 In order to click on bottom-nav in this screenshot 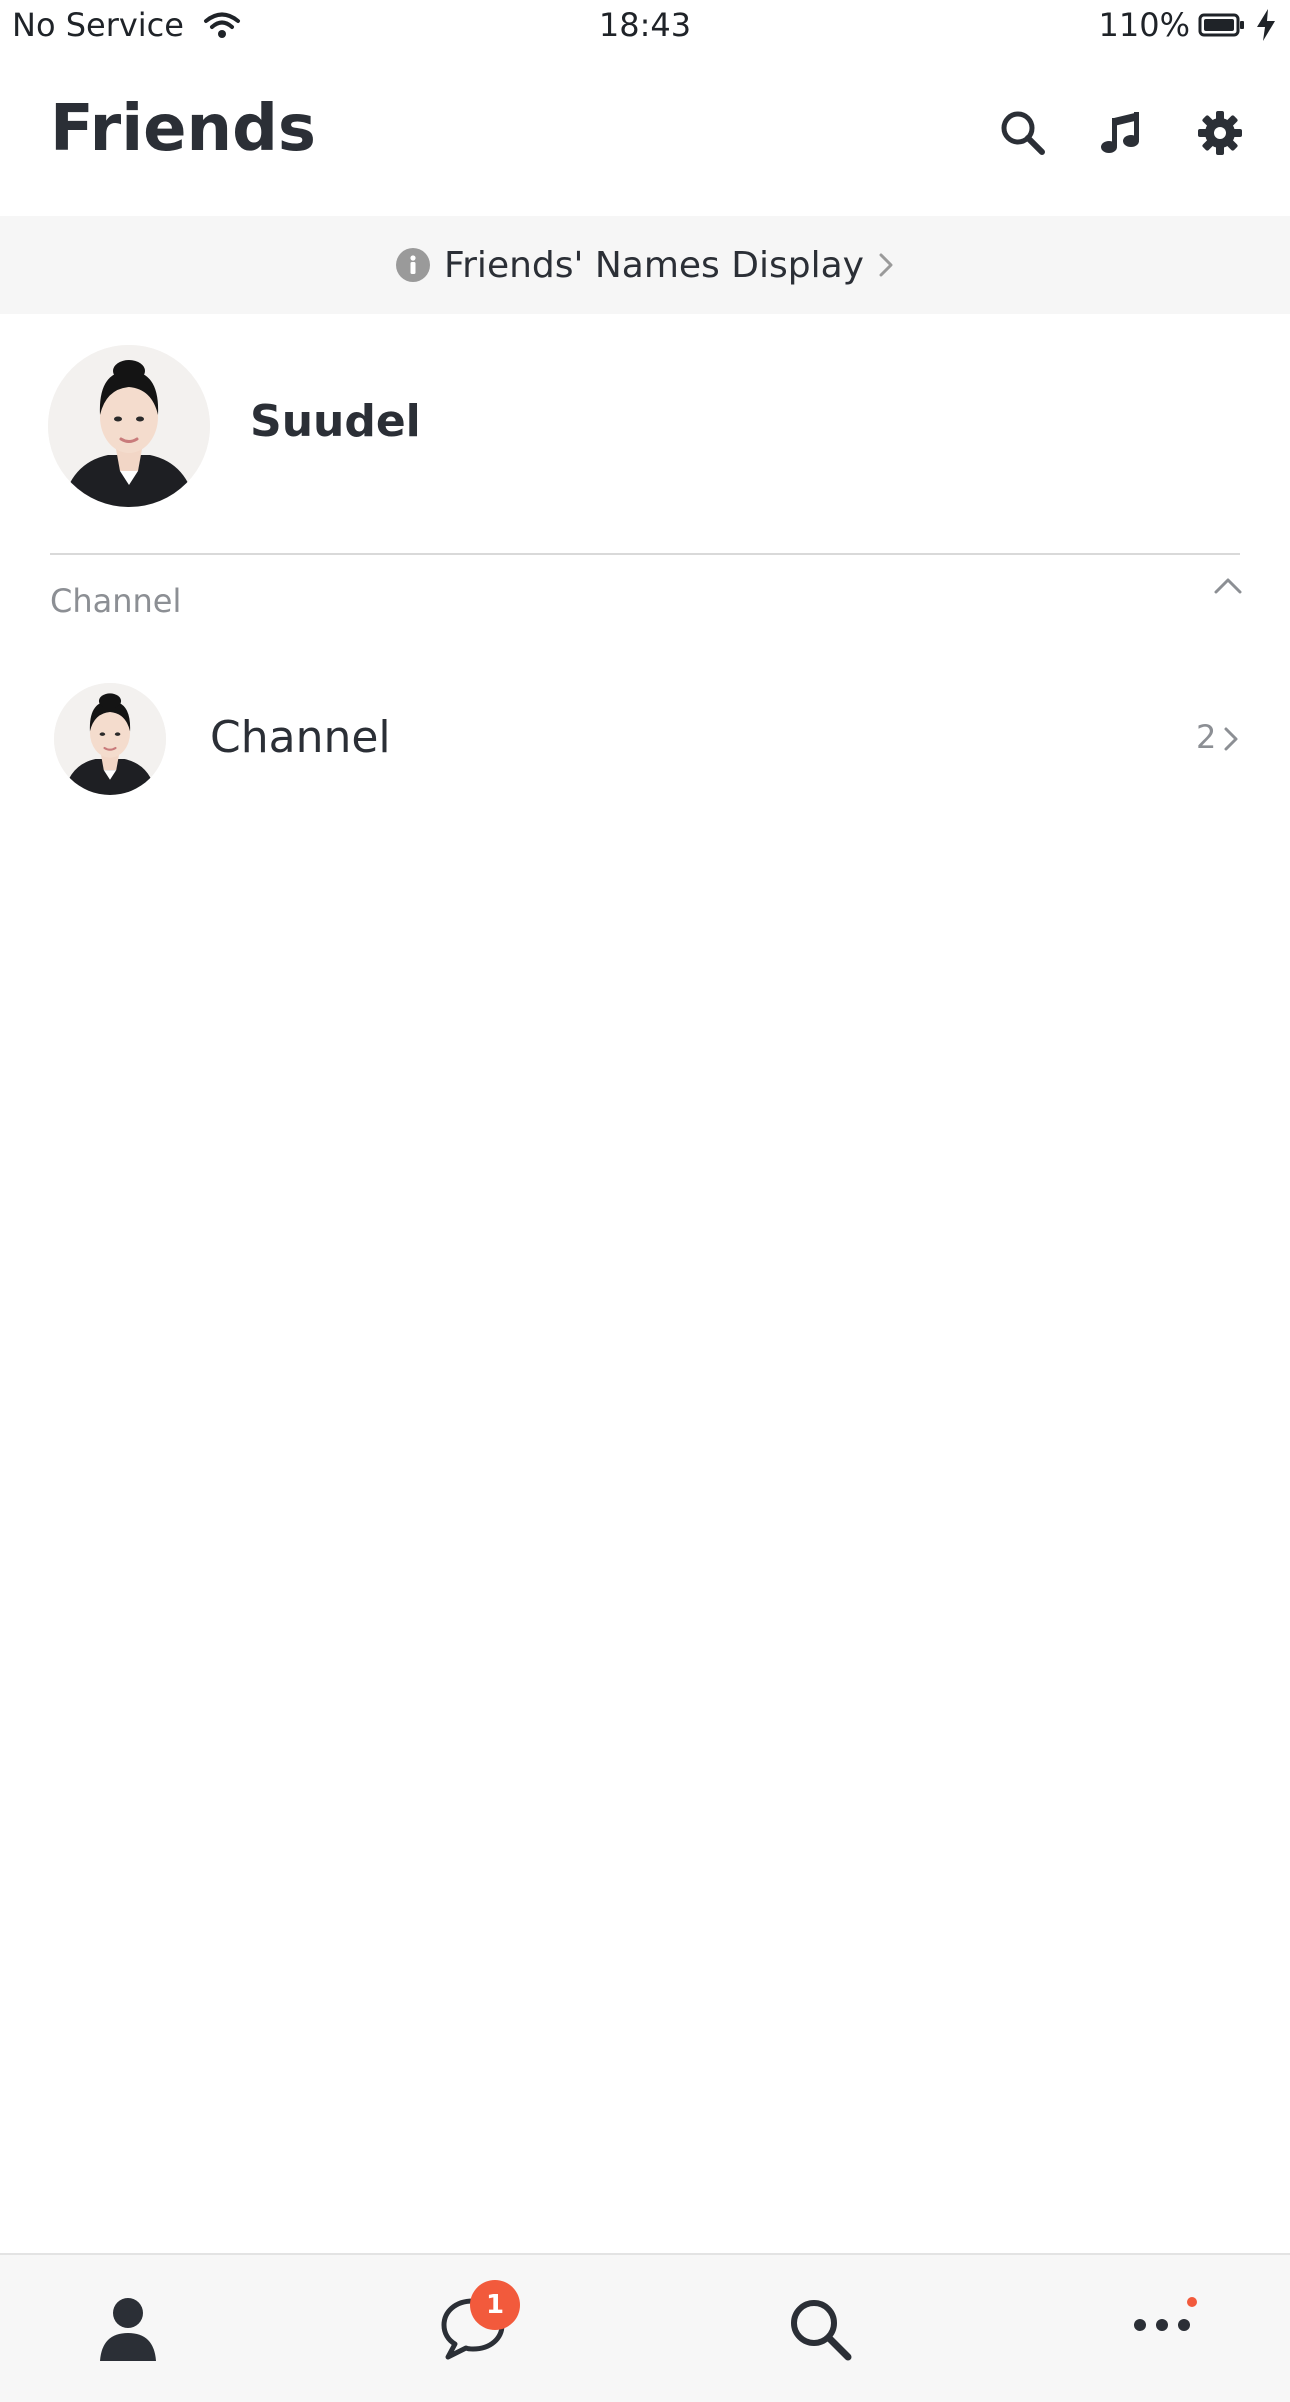, I will do `click(645, 2327)`.